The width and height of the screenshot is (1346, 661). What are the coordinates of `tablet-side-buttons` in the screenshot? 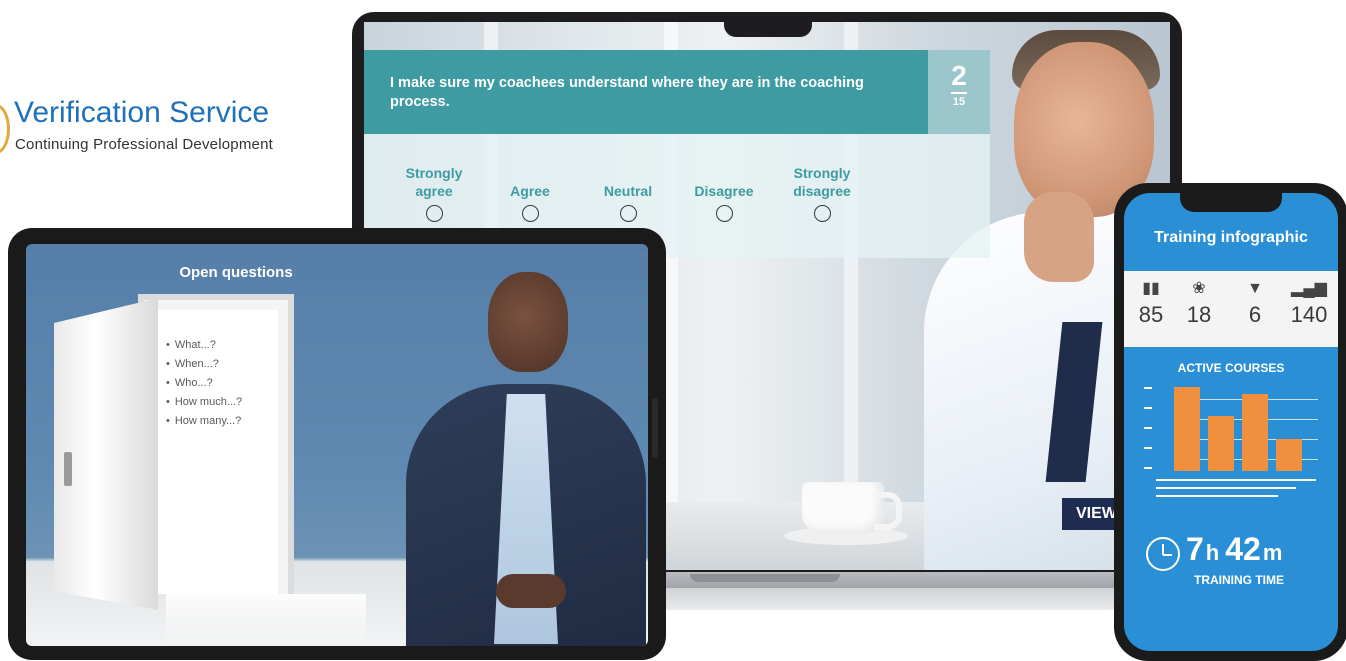 It's located at (655, 428).